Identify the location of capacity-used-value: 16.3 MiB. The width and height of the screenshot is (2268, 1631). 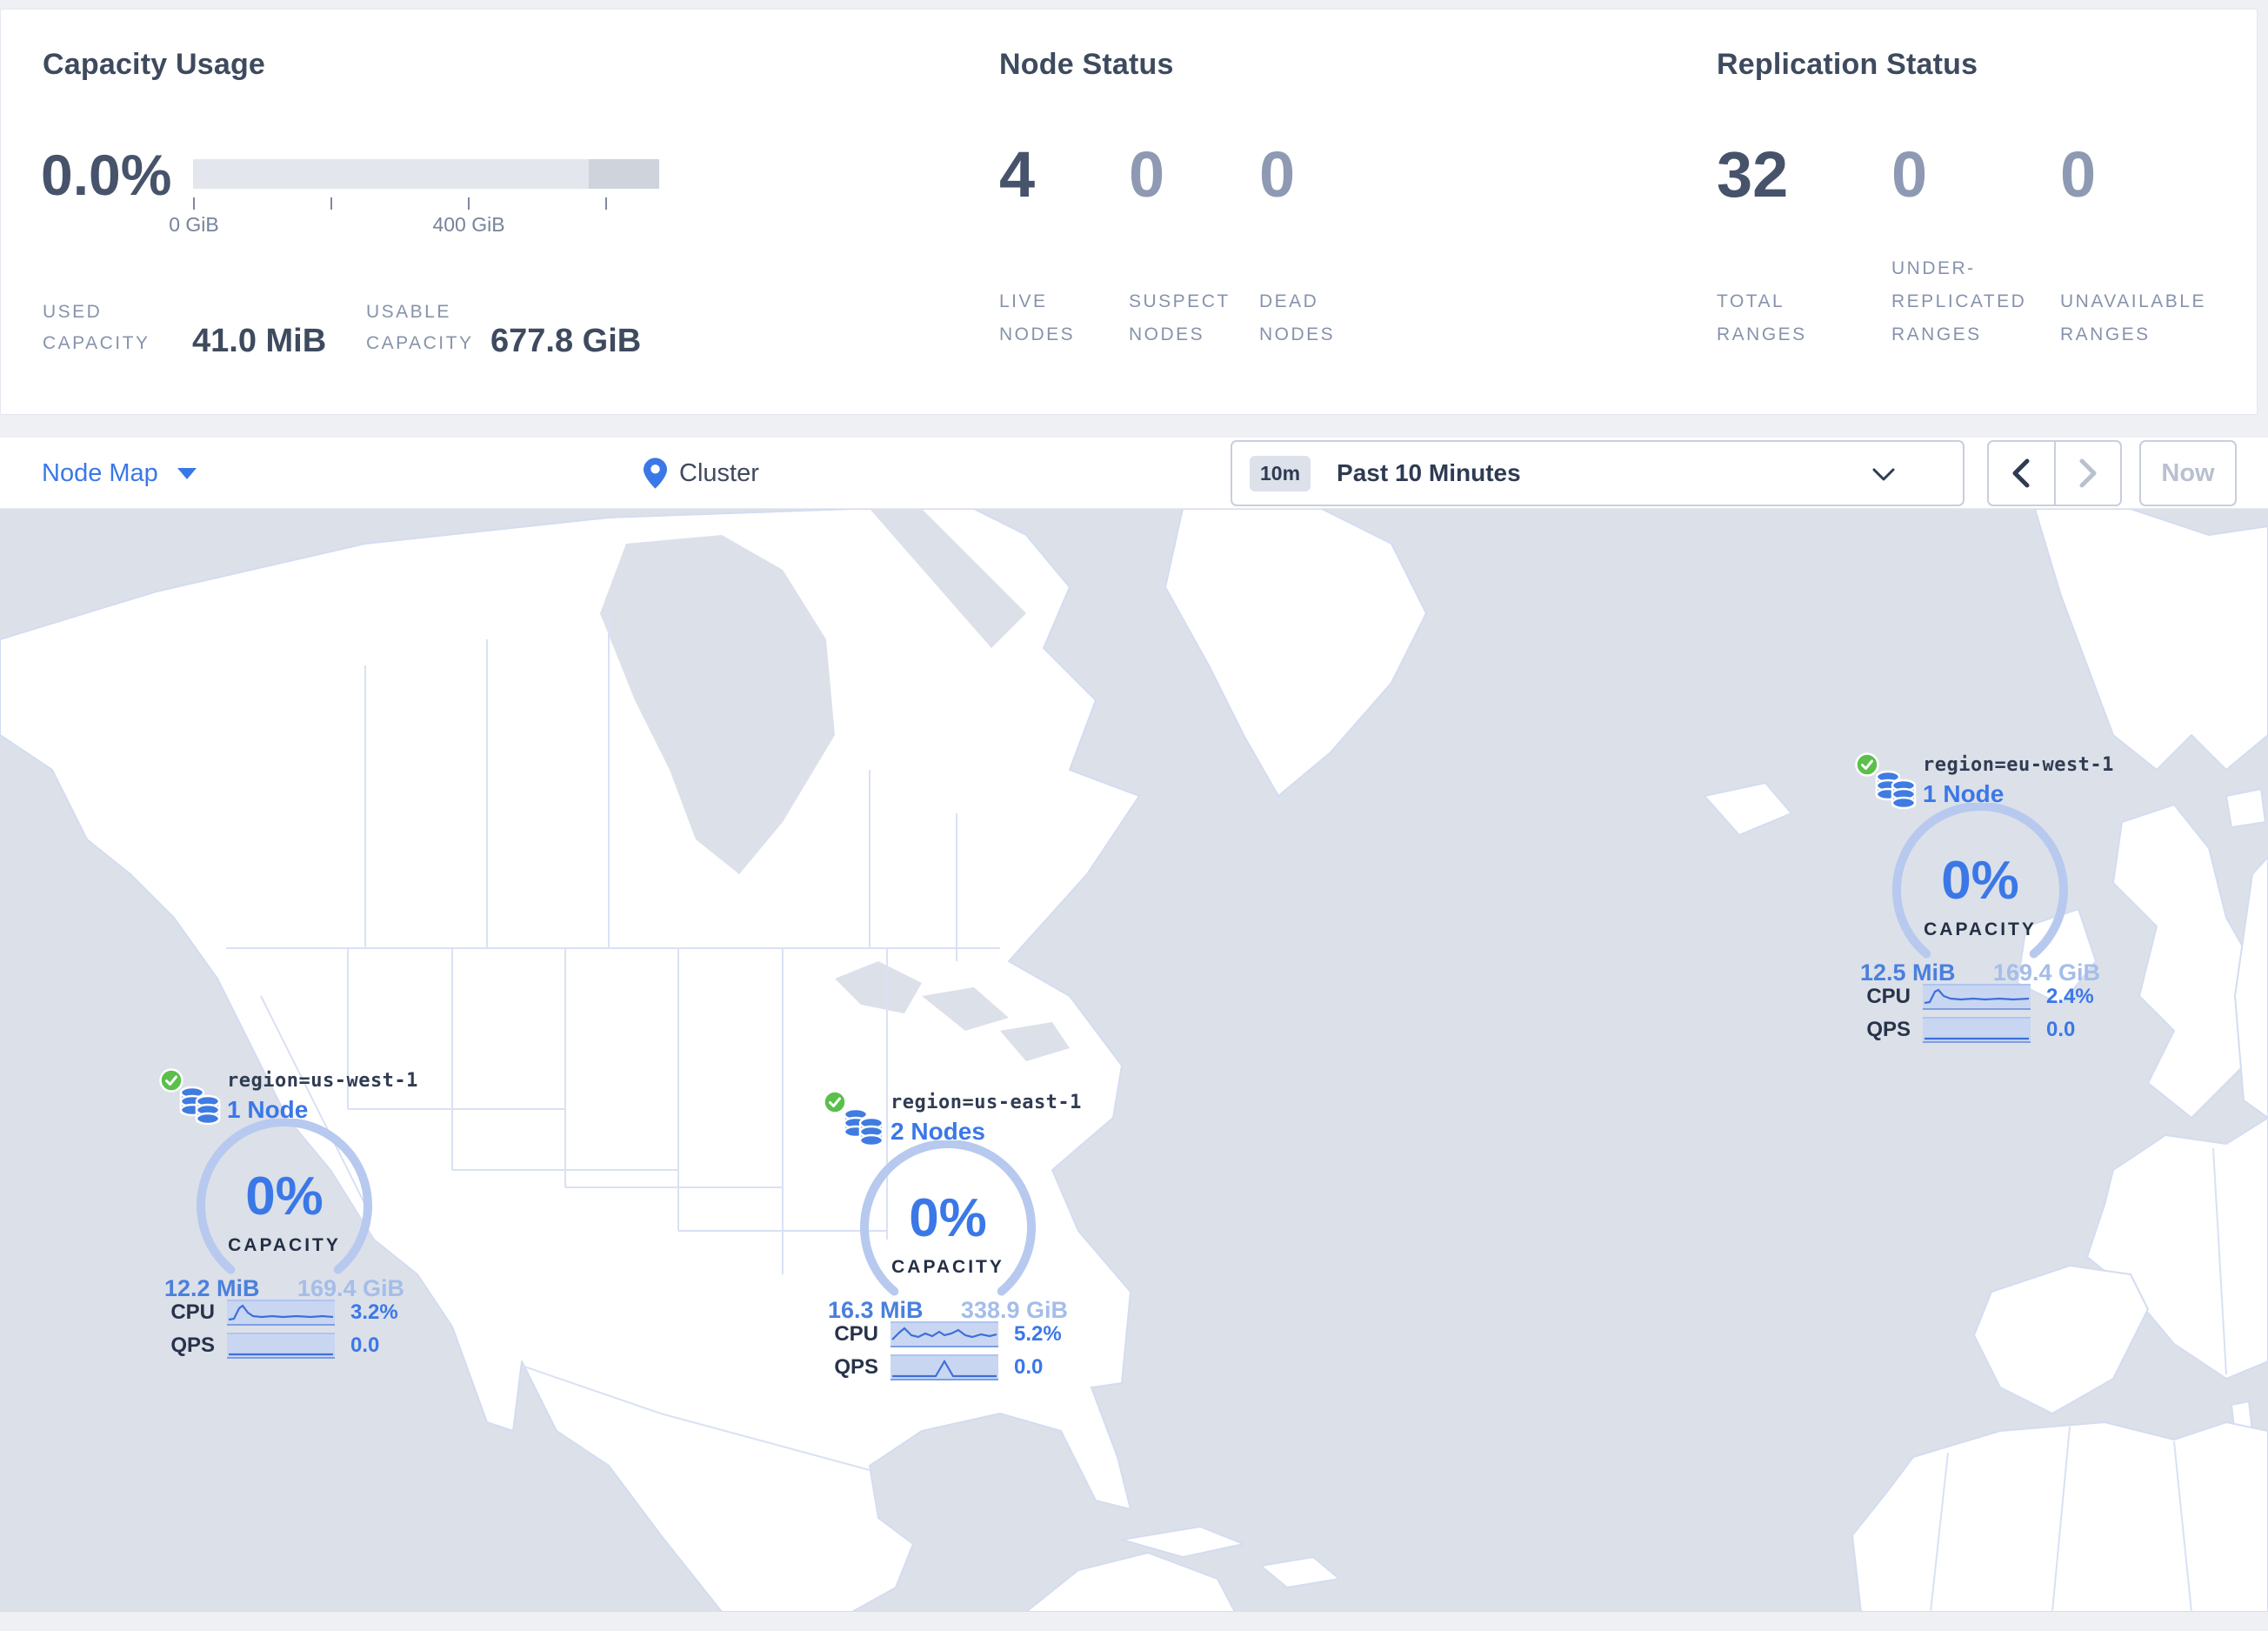
(876, 1310).